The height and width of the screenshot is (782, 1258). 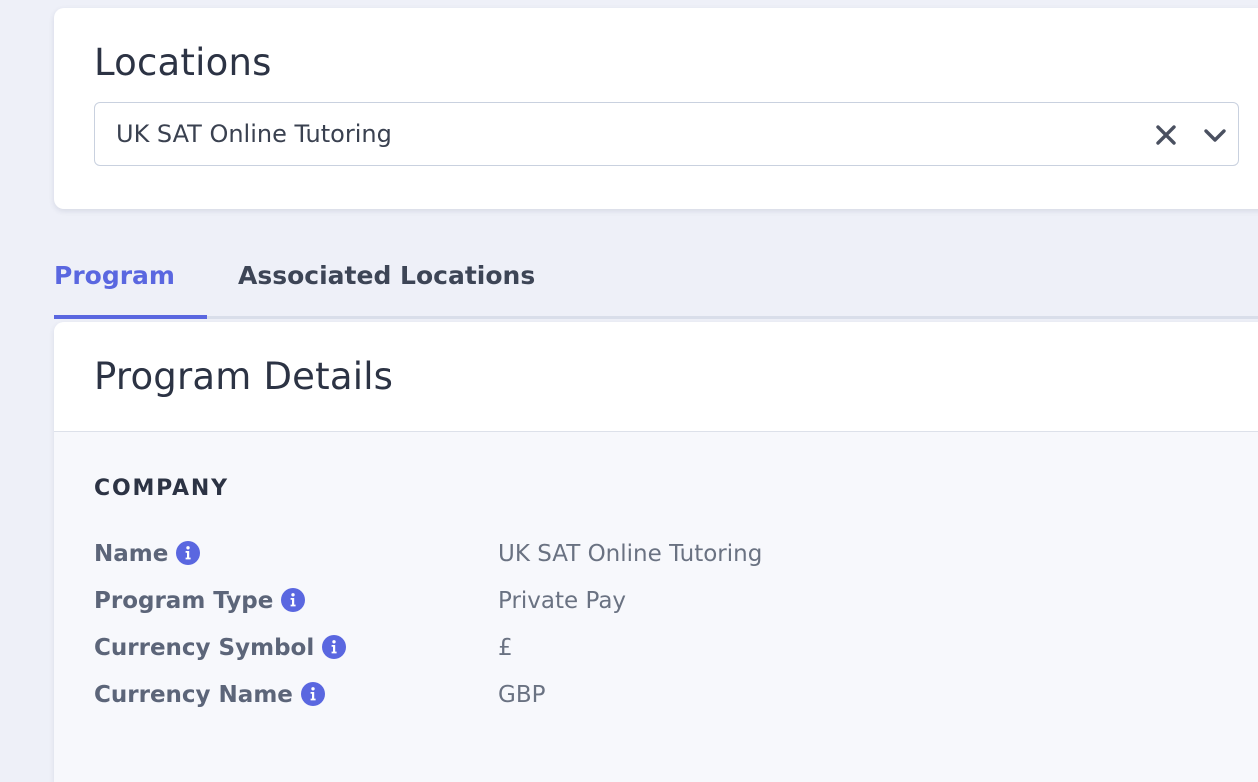 I want to click on field-label-text: Name, so click(x=131, y=554).